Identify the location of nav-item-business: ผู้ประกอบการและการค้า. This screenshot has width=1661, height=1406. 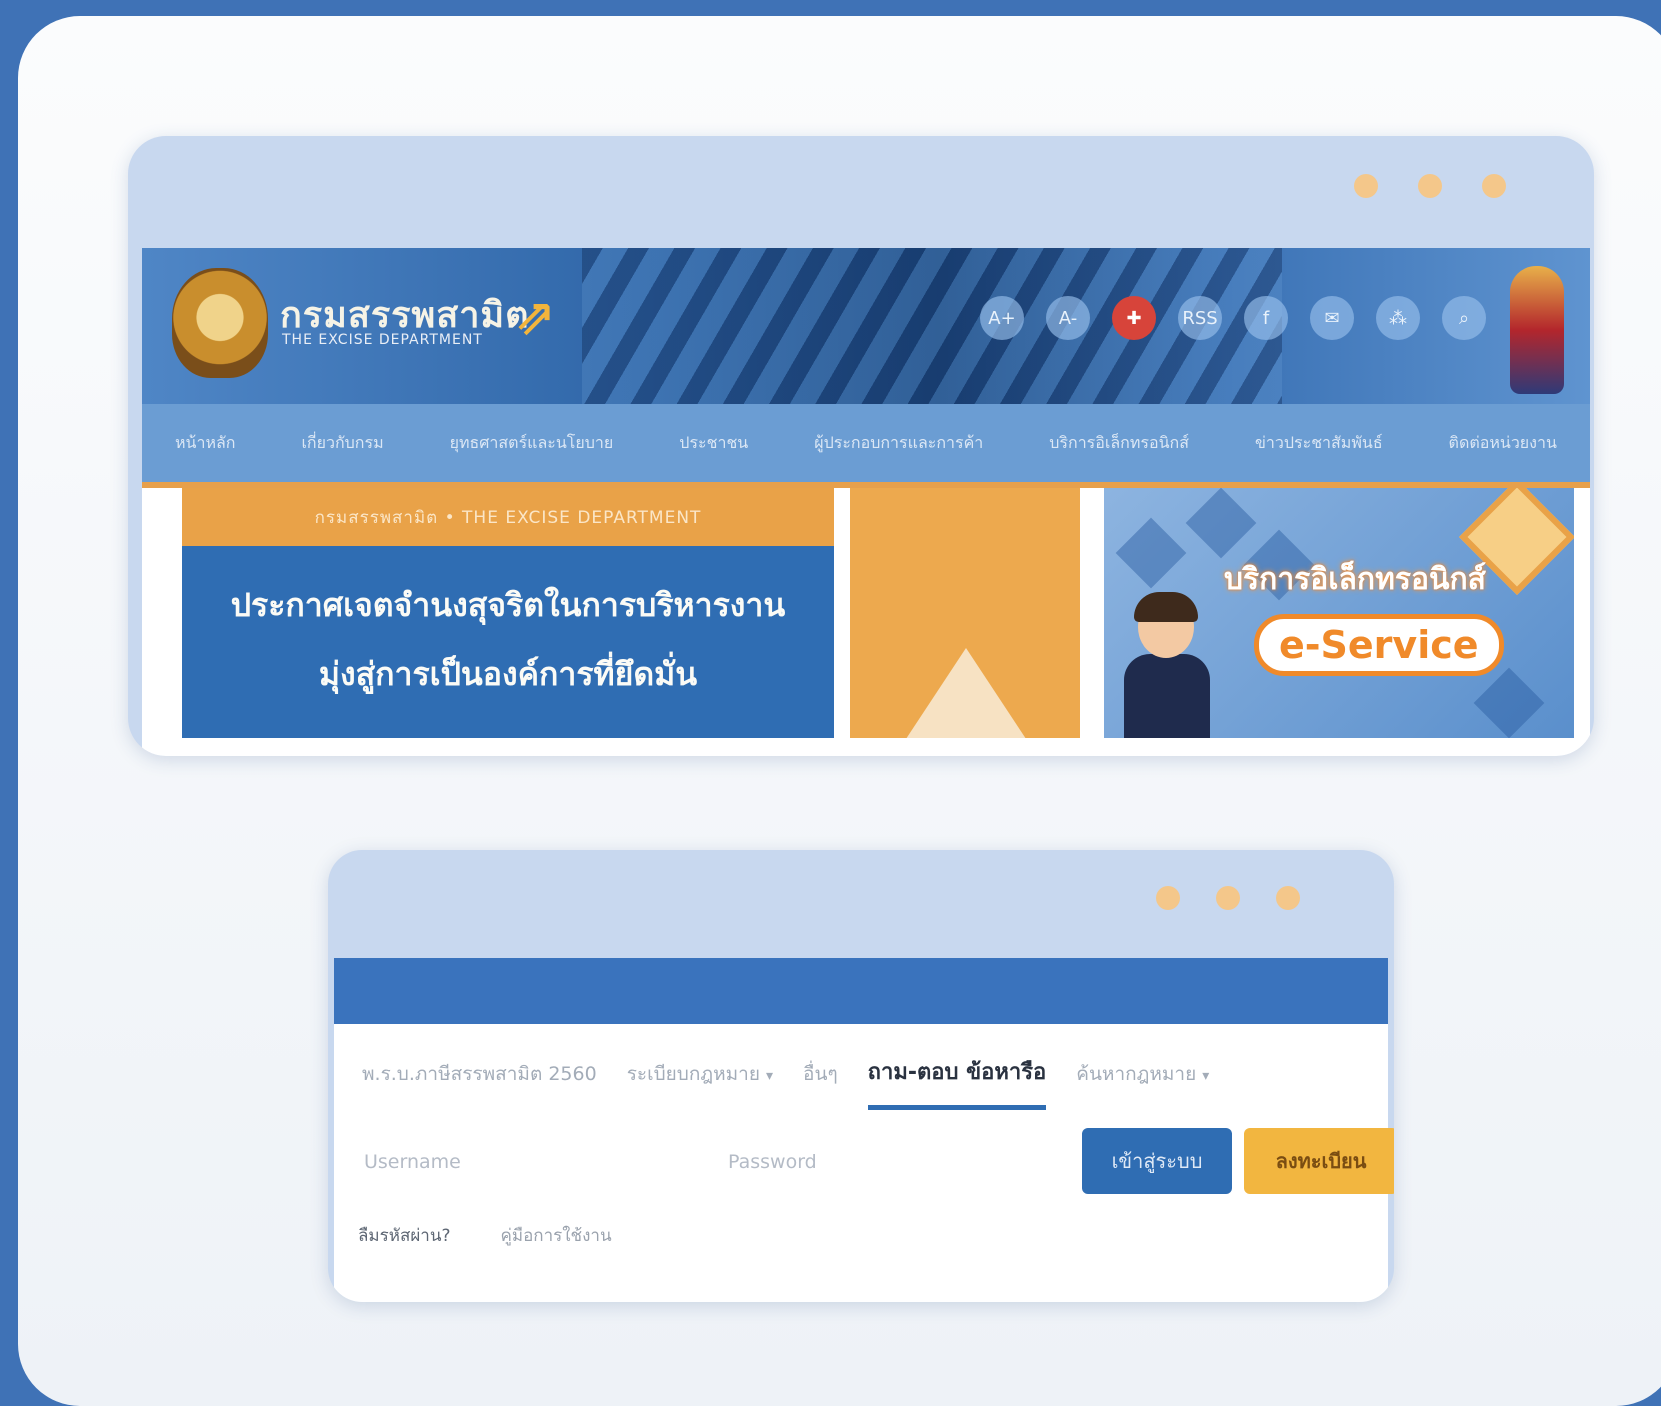
(898, 443).